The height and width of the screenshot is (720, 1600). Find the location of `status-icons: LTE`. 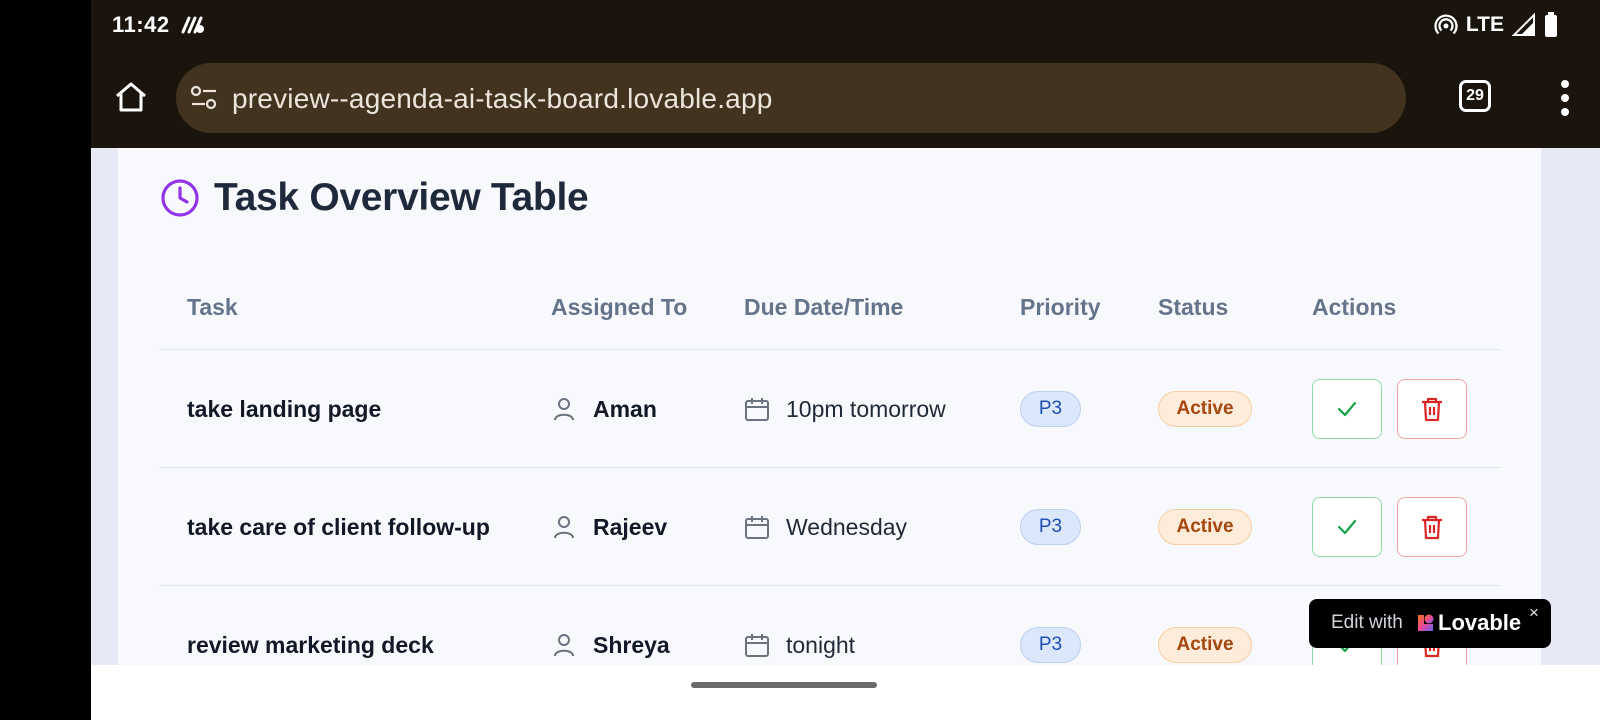

status-icons: LTE is located at coordinates (1496, 25).